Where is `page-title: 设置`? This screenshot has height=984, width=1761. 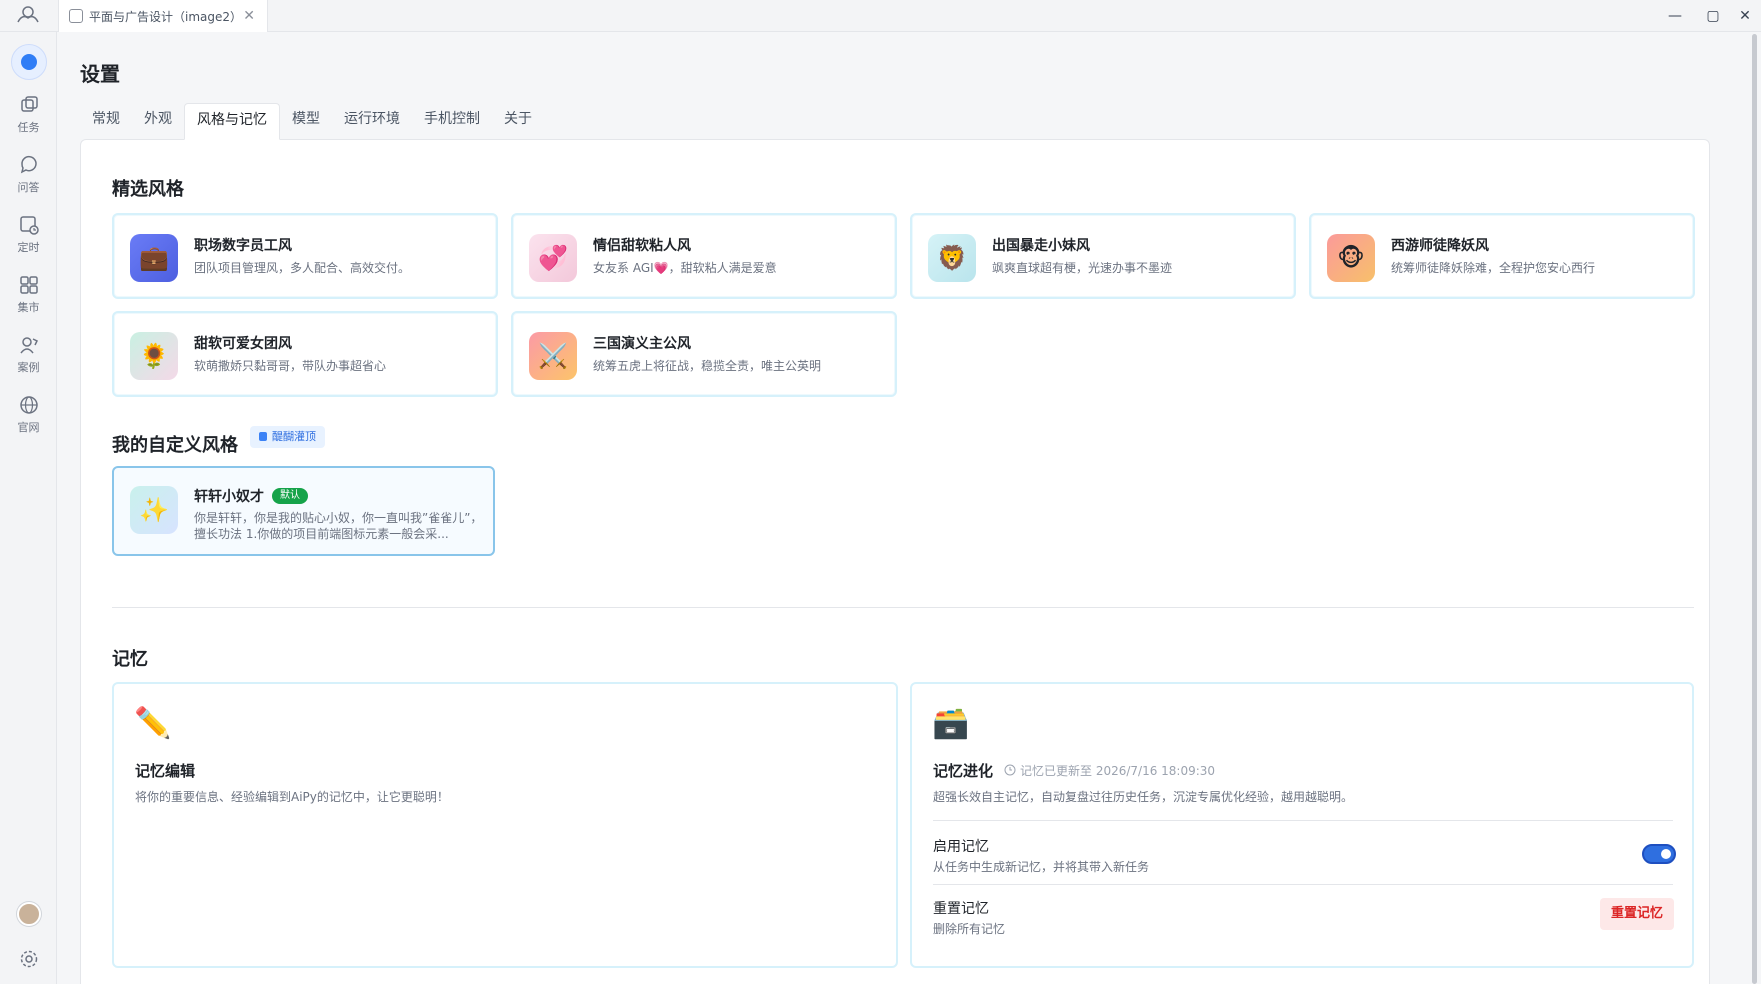
page-title: 设置 is located at coordinates (100, 74).